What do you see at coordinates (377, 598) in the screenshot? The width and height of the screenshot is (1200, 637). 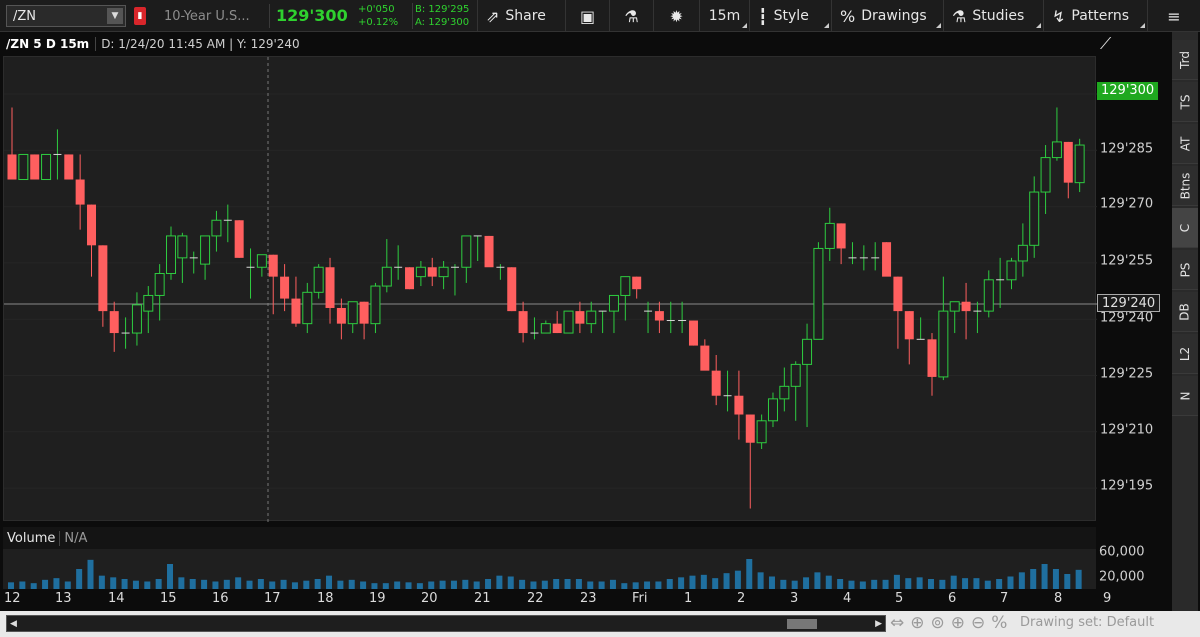 I see `time-tick: 19` at bounding box center [377, 598].